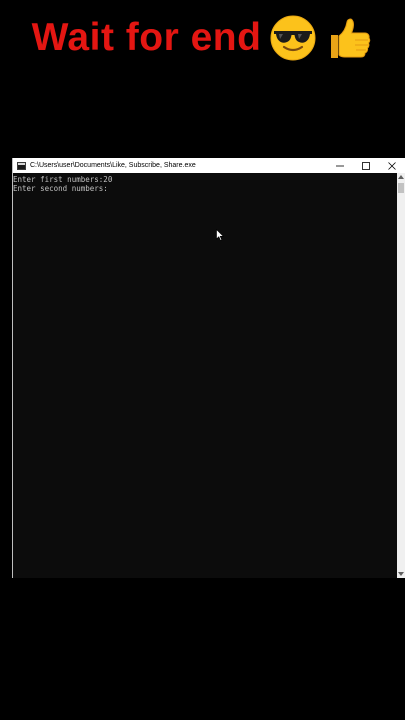 The width and height of the screenshot is (405, 720). Describe the element at coordinates (401, 177) in the screenshot. I see `scroll-up-arrow-icon` at that location.